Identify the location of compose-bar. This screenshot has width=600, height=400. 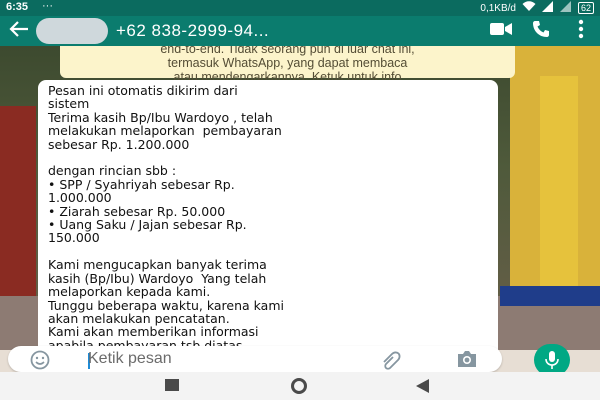
(300, 360).